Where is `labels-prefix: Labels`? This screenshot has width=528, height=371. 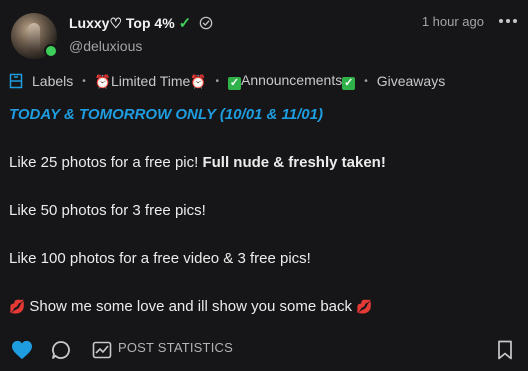
labels-prefix: Labels is located at coordinates (52, 81).